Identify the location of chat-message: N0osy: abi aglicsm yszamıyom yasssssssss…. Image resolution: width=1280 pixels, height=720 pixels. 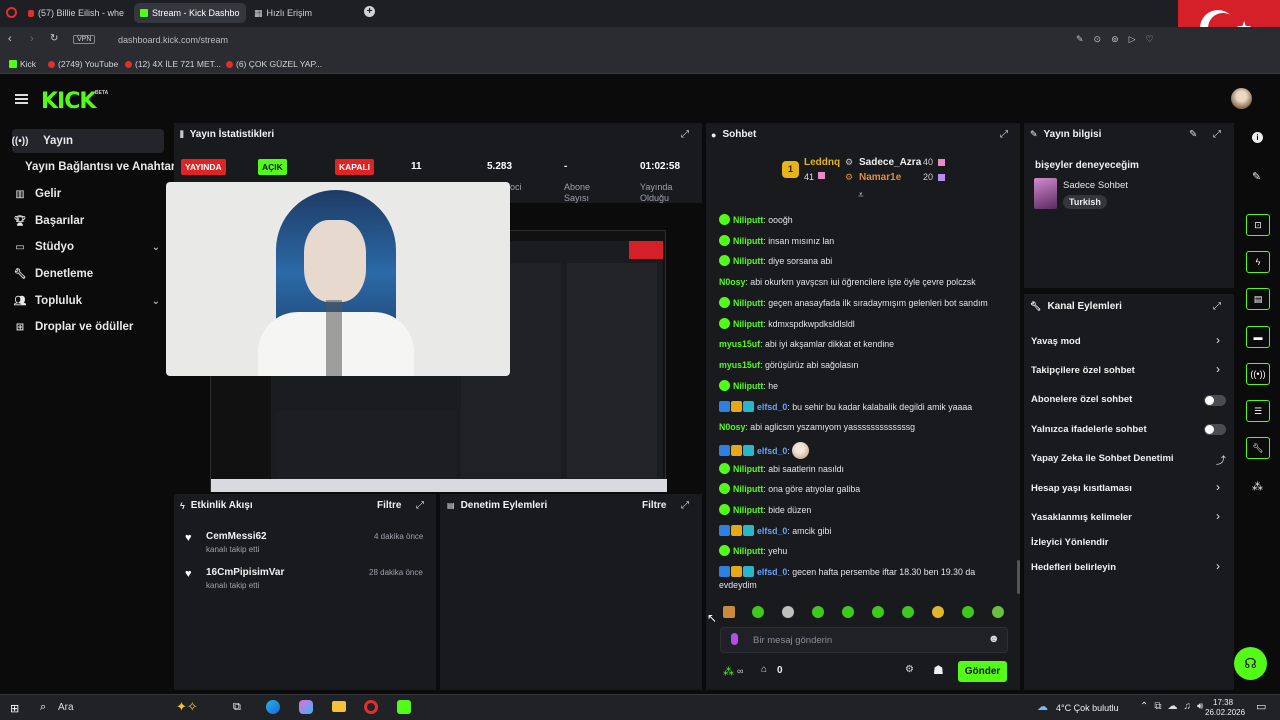
(864, 427).